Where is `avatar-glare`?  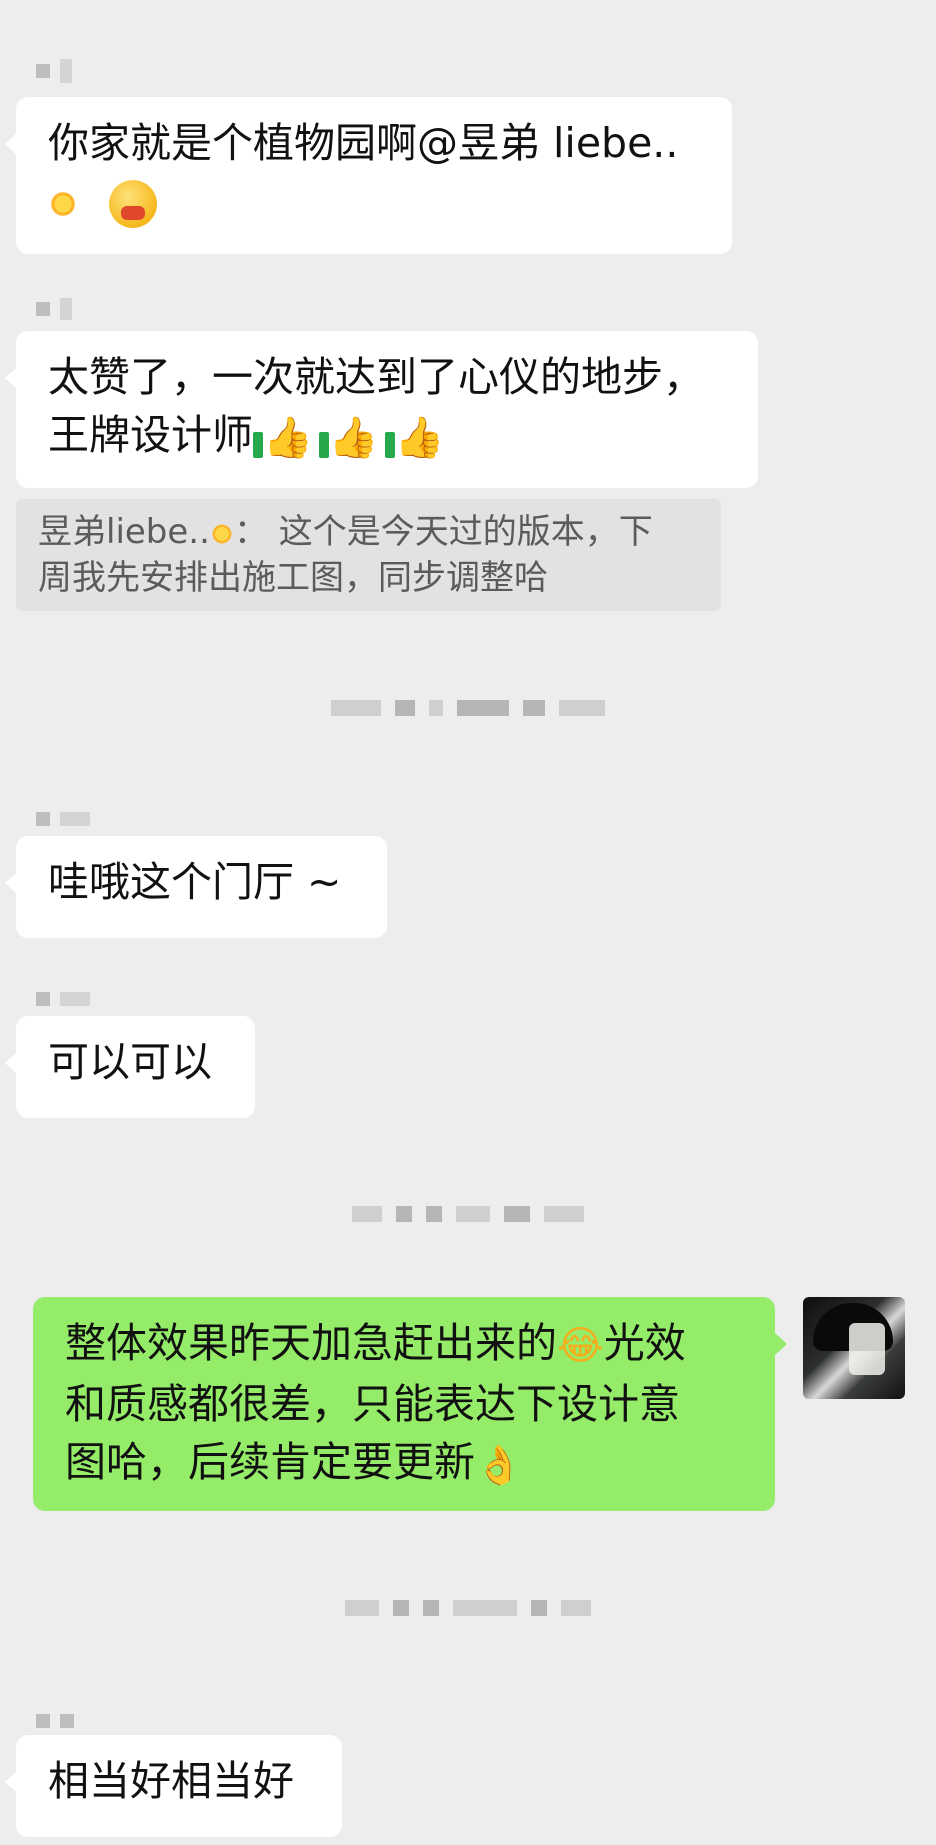 avatar-glare is located at coordinates (867, 1349).